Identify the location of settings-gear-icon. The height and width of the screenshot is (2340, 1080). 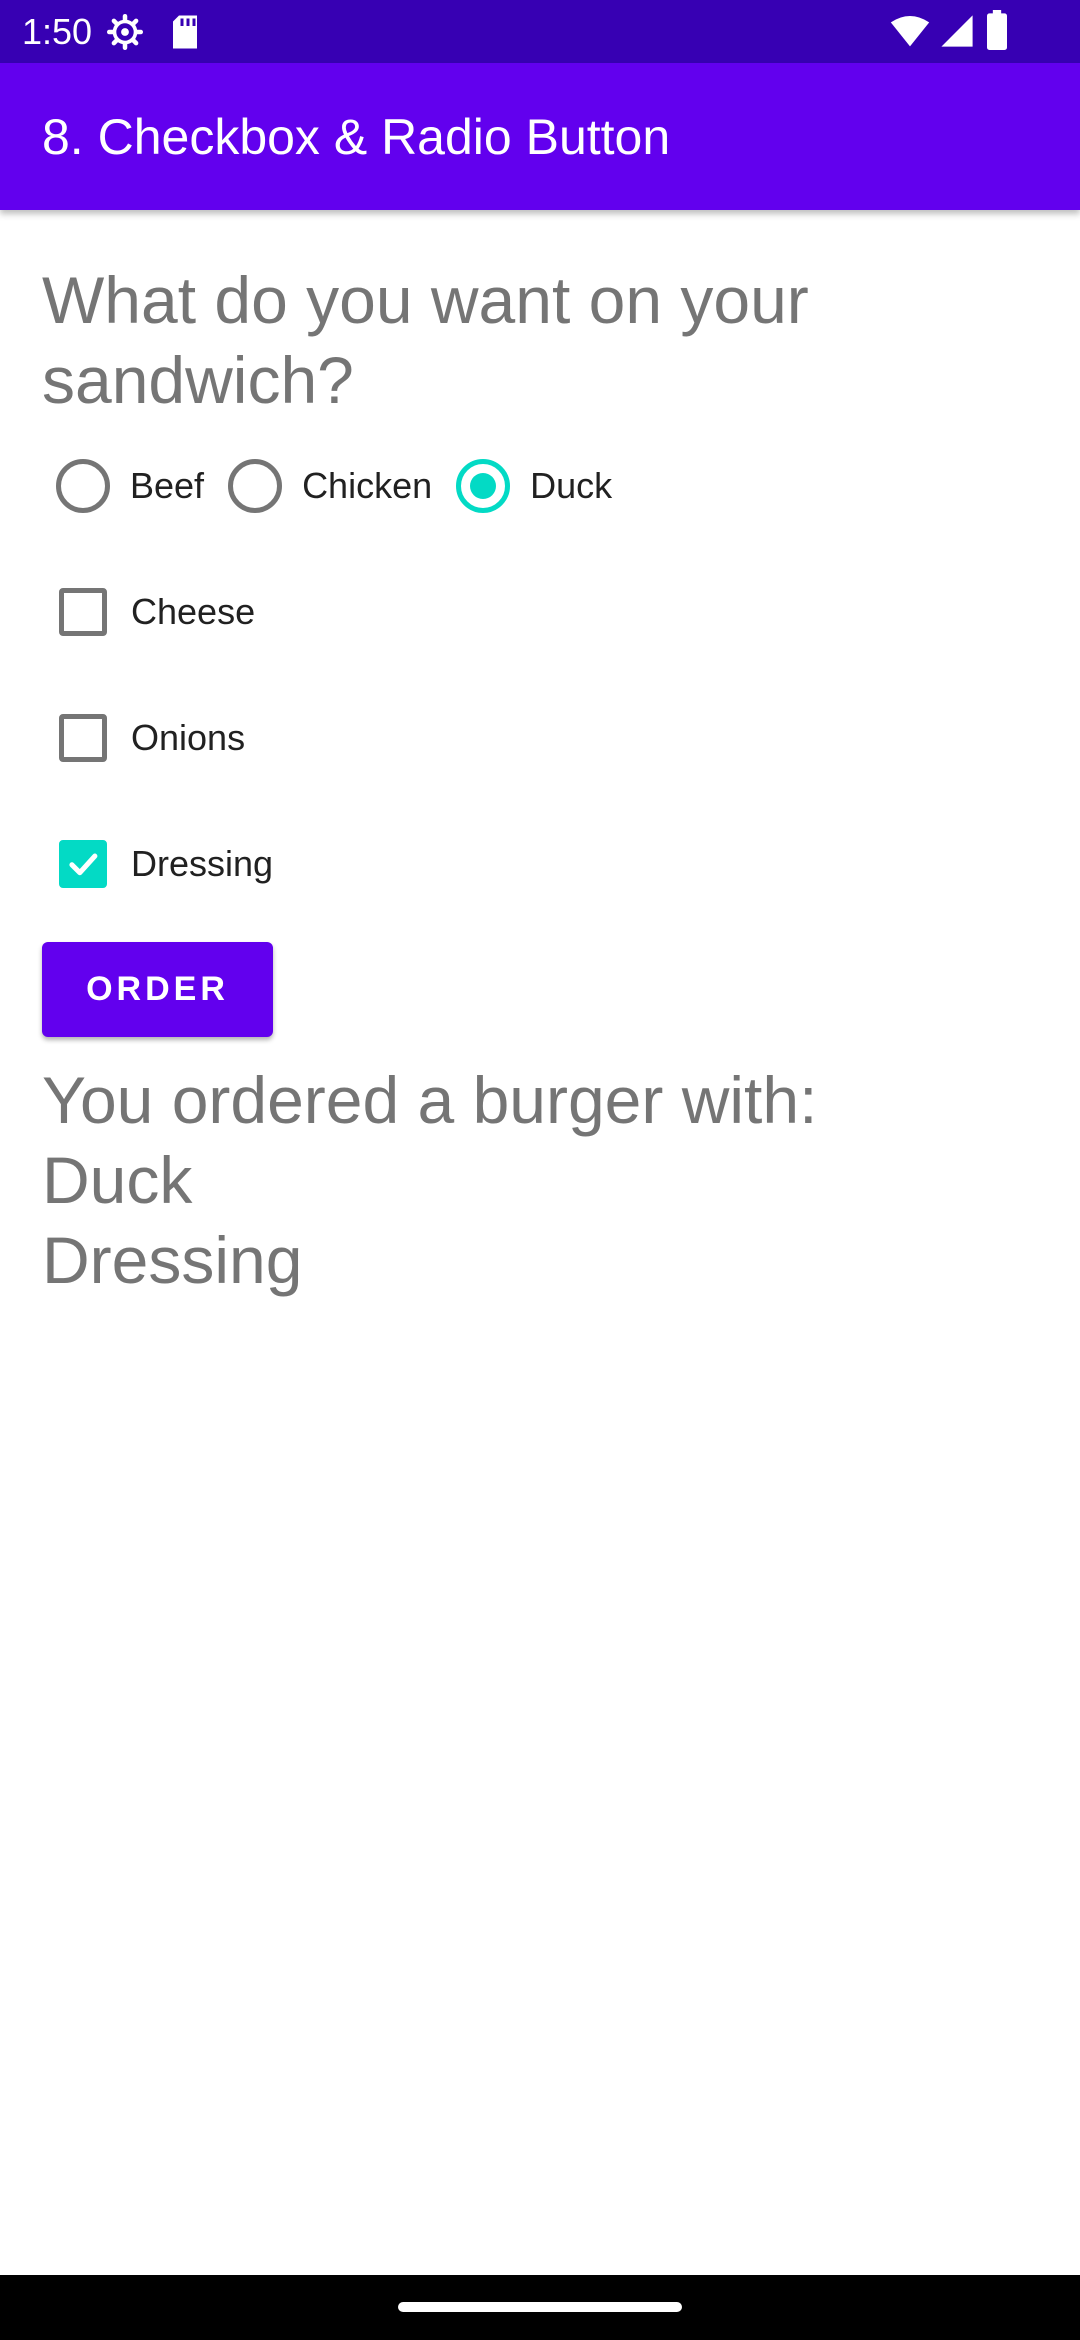
(125, 32).